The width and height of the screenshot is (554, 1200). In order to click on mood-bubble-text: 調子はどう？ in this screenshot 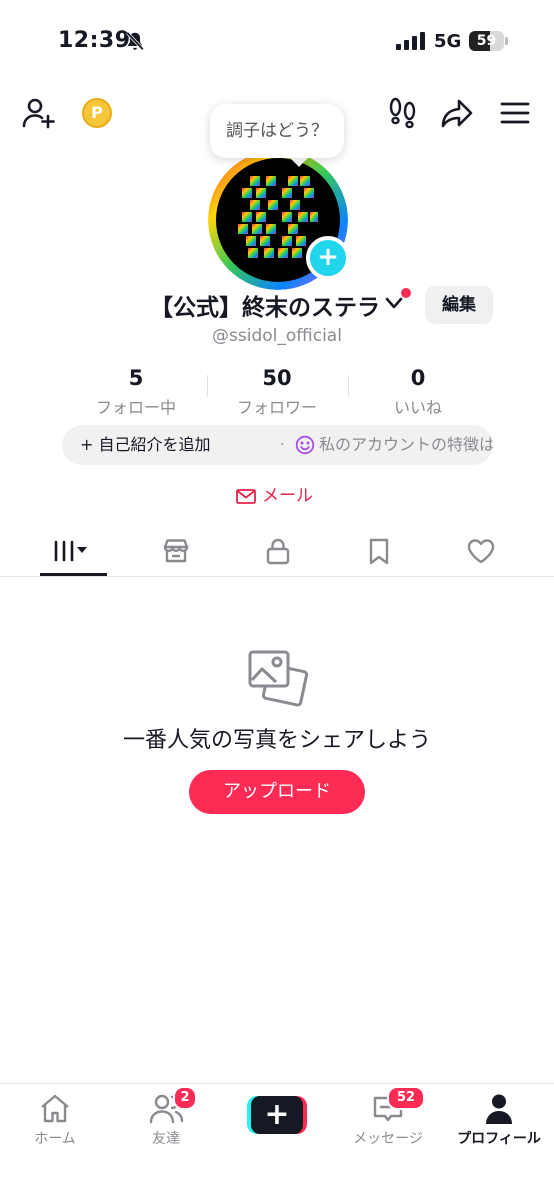, I will do `click(277, 131)`.